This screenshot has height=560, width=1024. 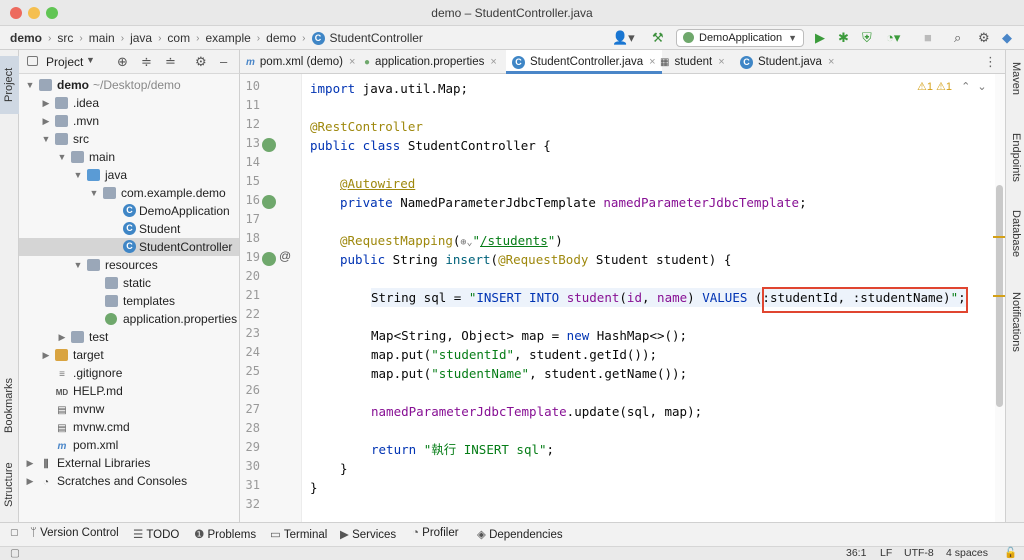 What do you see at coordinates (26, 38) in the screenshot?
I see `breadcrumb-demo: demo` at bounding box center [26, 38].